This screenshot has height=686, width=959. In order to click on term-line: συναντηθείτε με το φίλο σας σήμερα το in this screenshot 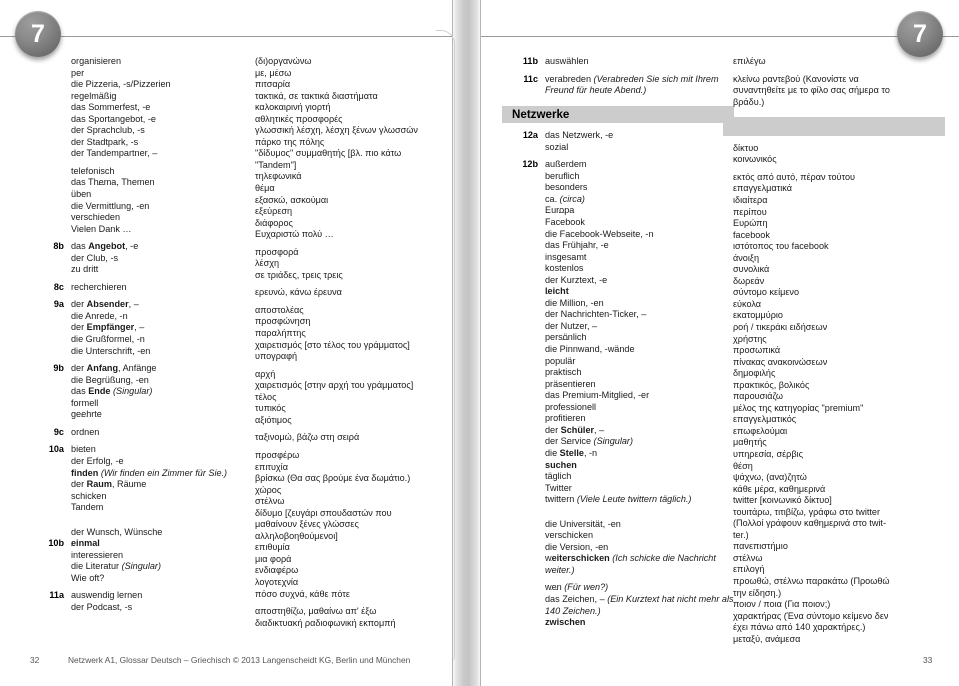, I will do `click(811, 90)`.